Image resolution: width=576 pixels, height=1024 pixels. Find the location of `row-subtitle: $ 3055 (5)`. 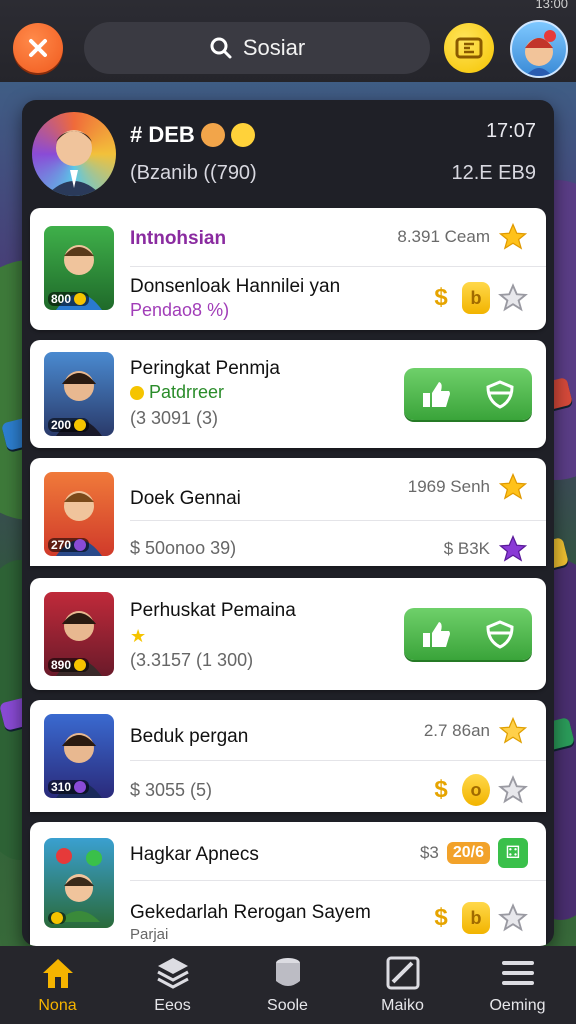

row-subtitle: $ 3055 (5) is located at coordinates (171, 790).